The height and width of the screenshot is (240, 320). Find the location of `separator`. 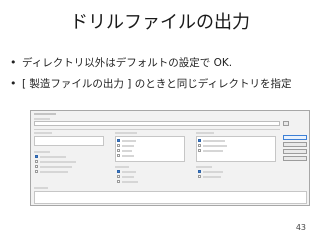

separator is located at coordinates (157, 129).